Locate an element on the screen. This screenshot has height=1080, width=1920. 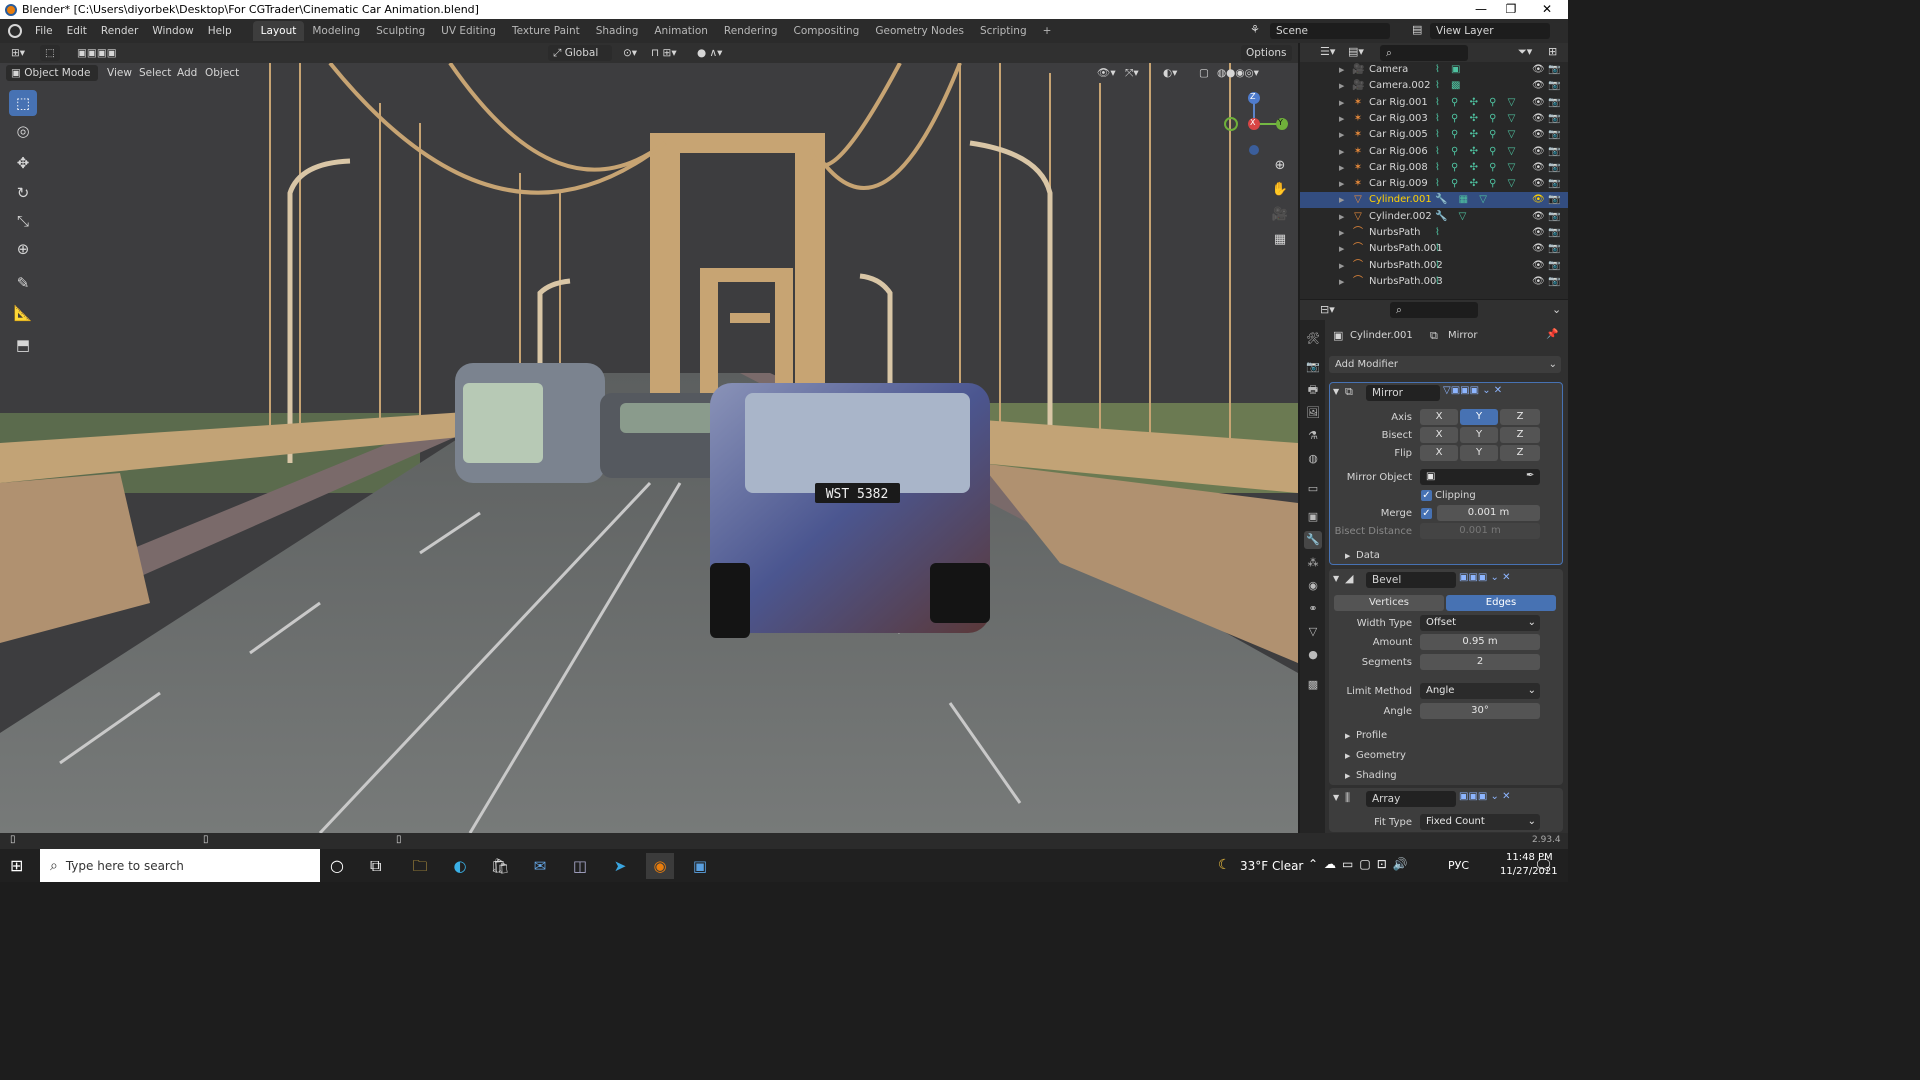
shading-modes-icon: ◍●◉◎▾ is located at coordinates (1238, 73).